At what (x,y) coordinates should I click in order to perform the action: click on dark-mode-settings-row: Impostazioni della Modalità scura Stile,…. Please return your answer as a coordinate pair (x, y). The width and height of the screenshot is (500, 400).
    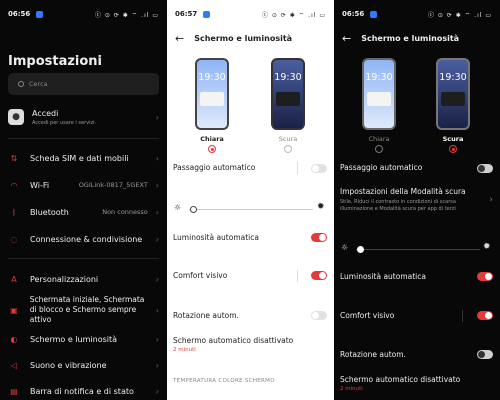
    Looking at the image, I should click on (411, 200).